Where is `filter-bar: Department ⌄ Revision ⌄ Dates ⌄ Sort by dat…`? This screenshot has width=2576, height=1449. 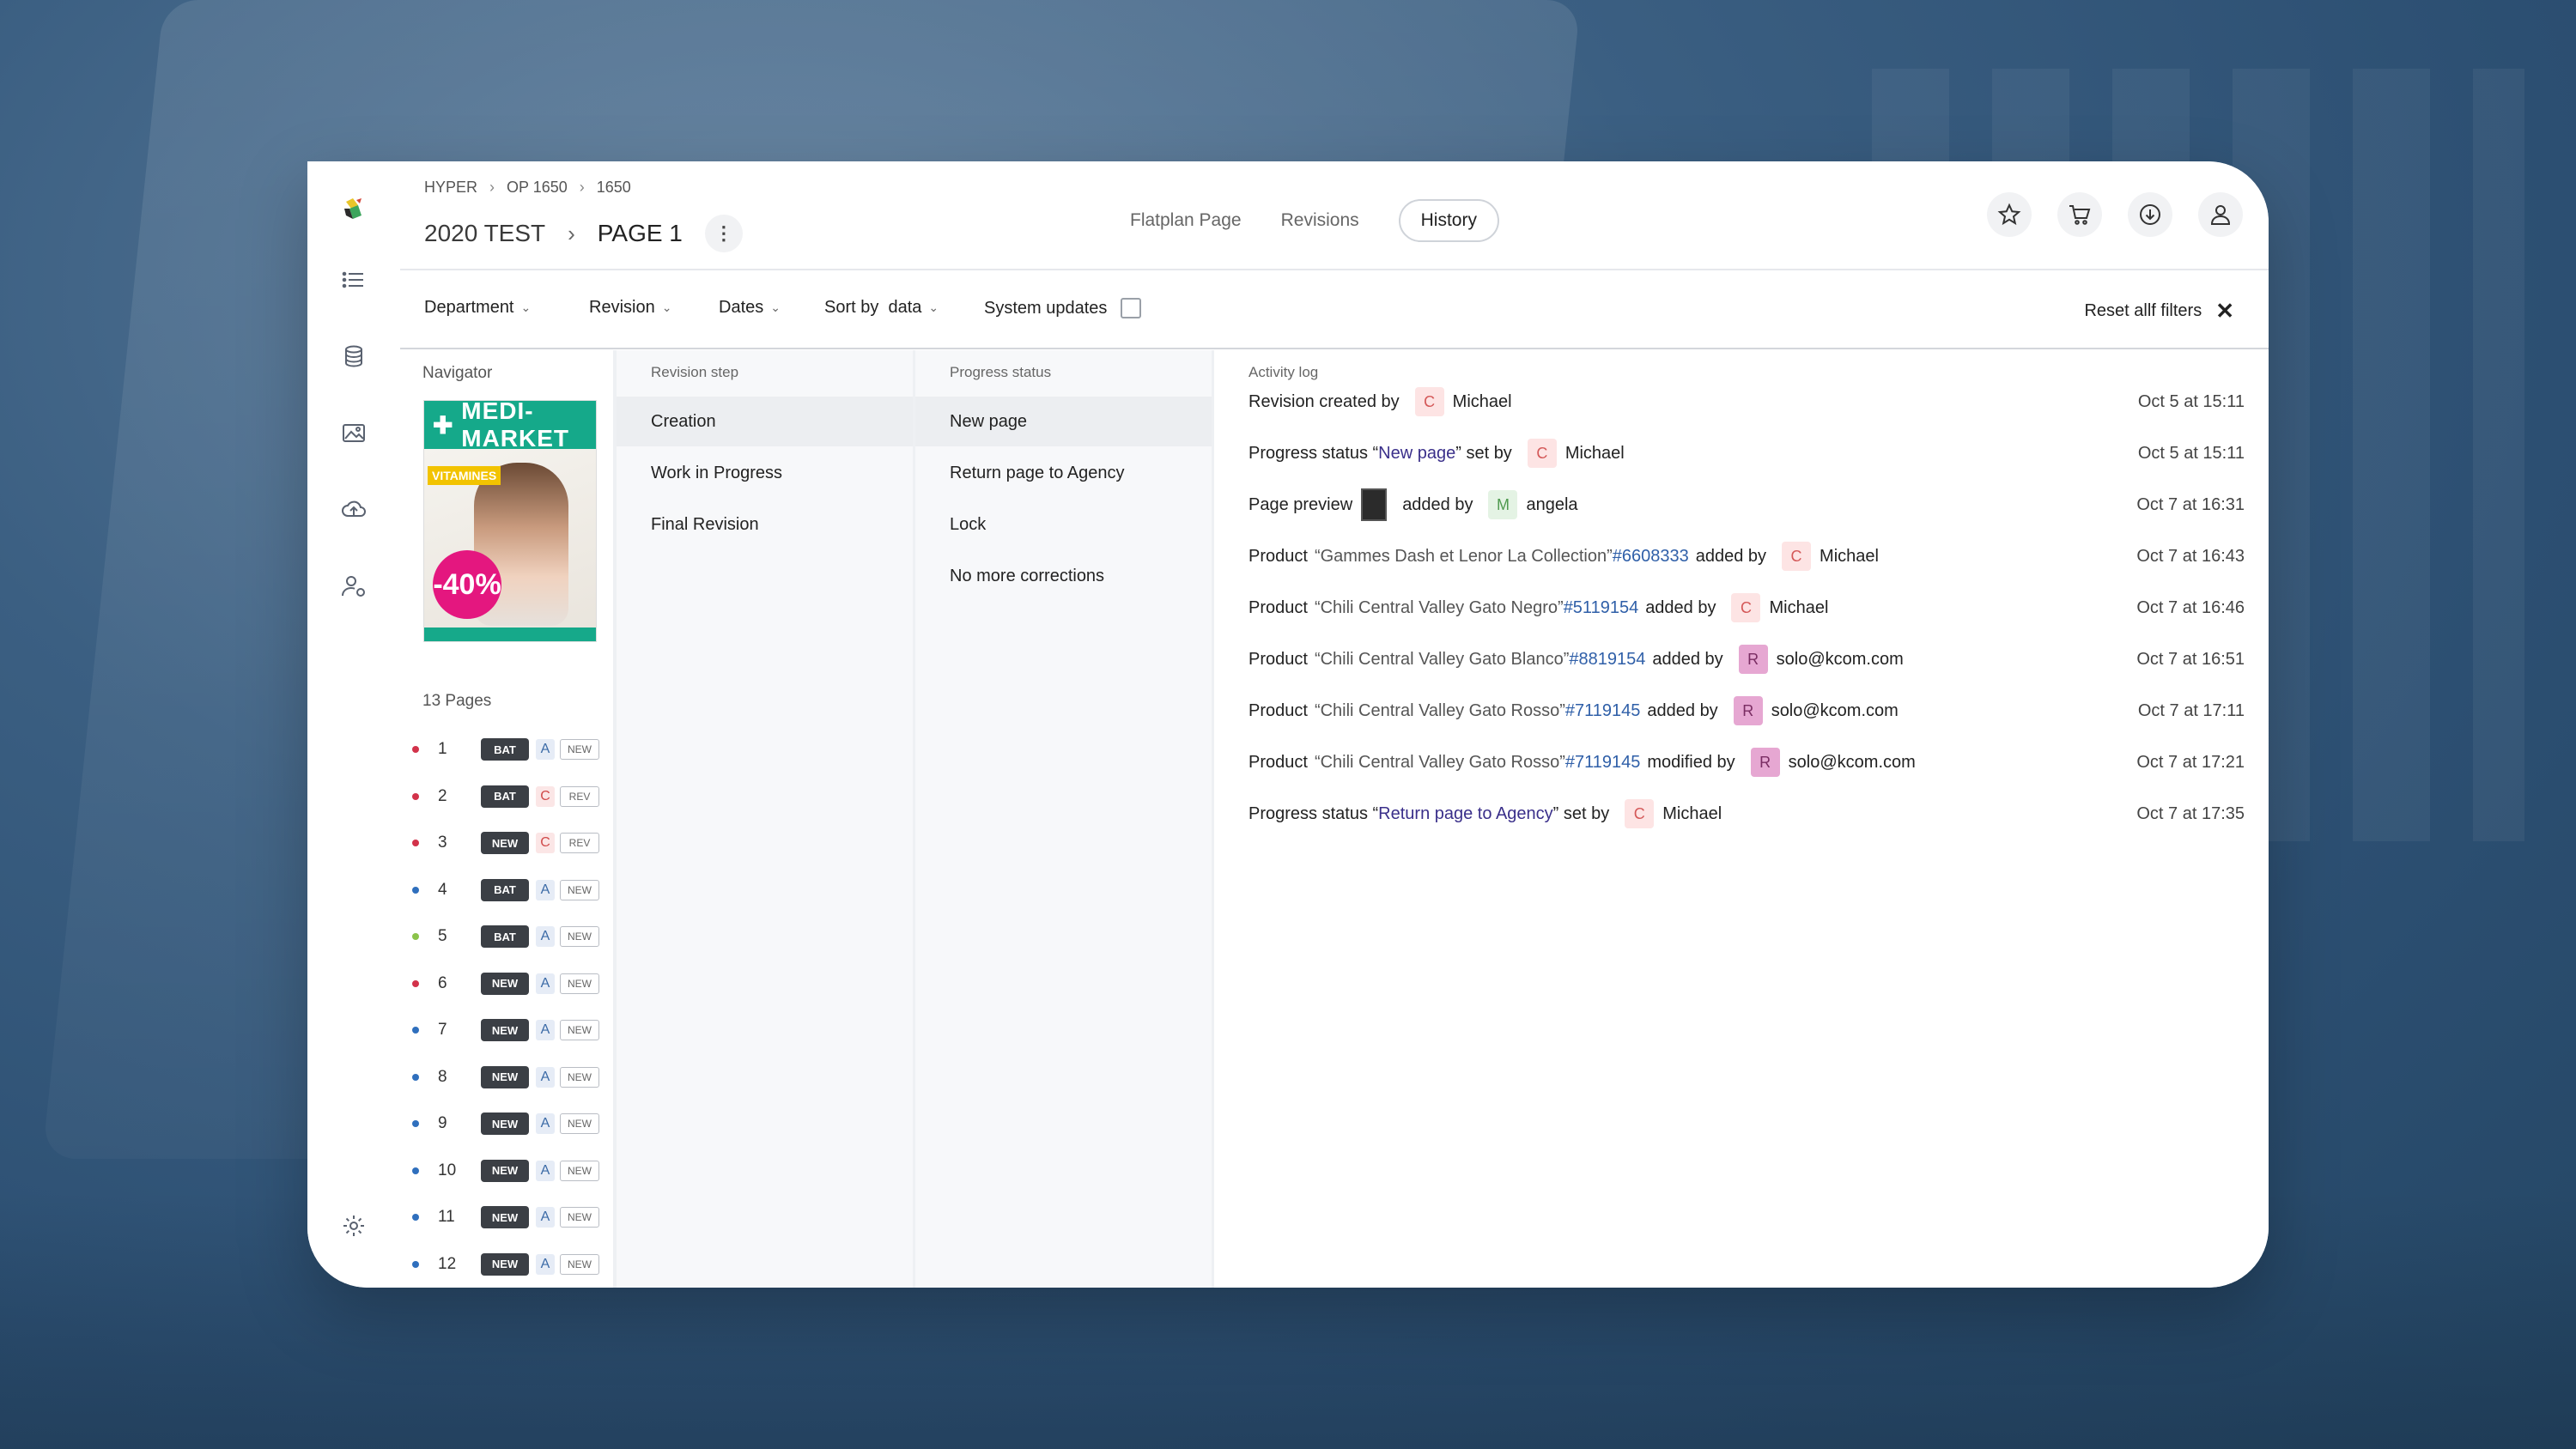 filter-bar: Department ⌄ Revision ⌄ Dates ⌄ Sort by dat… is located at coordinates (1334, 309).